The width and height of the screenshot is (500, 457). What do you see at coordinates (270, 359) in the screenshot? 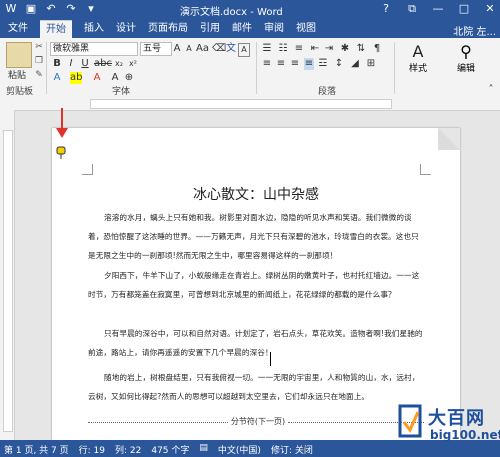
I see `text-cursor` at bounding box center [270, 359].